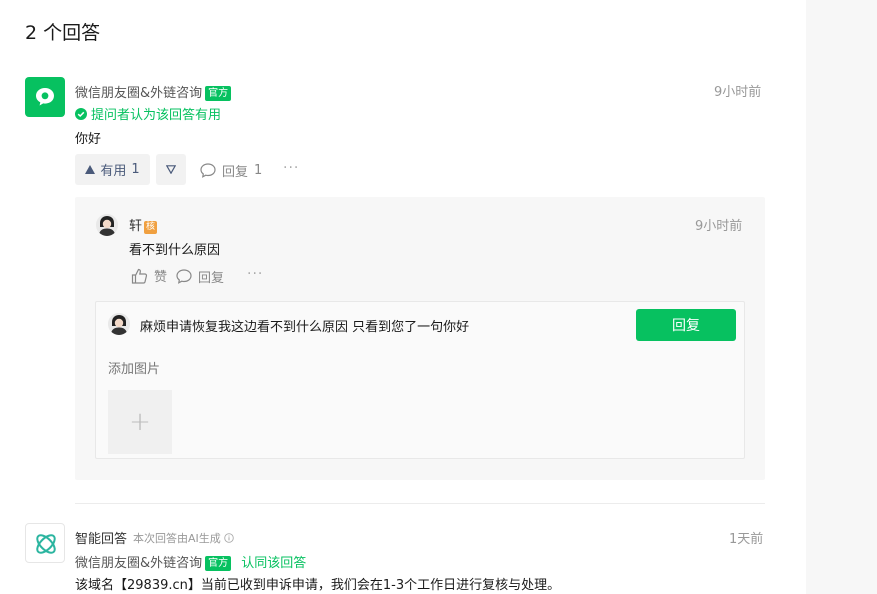 The width and height of the screenshot is (877, 594). I want to click on comment-time: 9小时前, so click(719, 226).